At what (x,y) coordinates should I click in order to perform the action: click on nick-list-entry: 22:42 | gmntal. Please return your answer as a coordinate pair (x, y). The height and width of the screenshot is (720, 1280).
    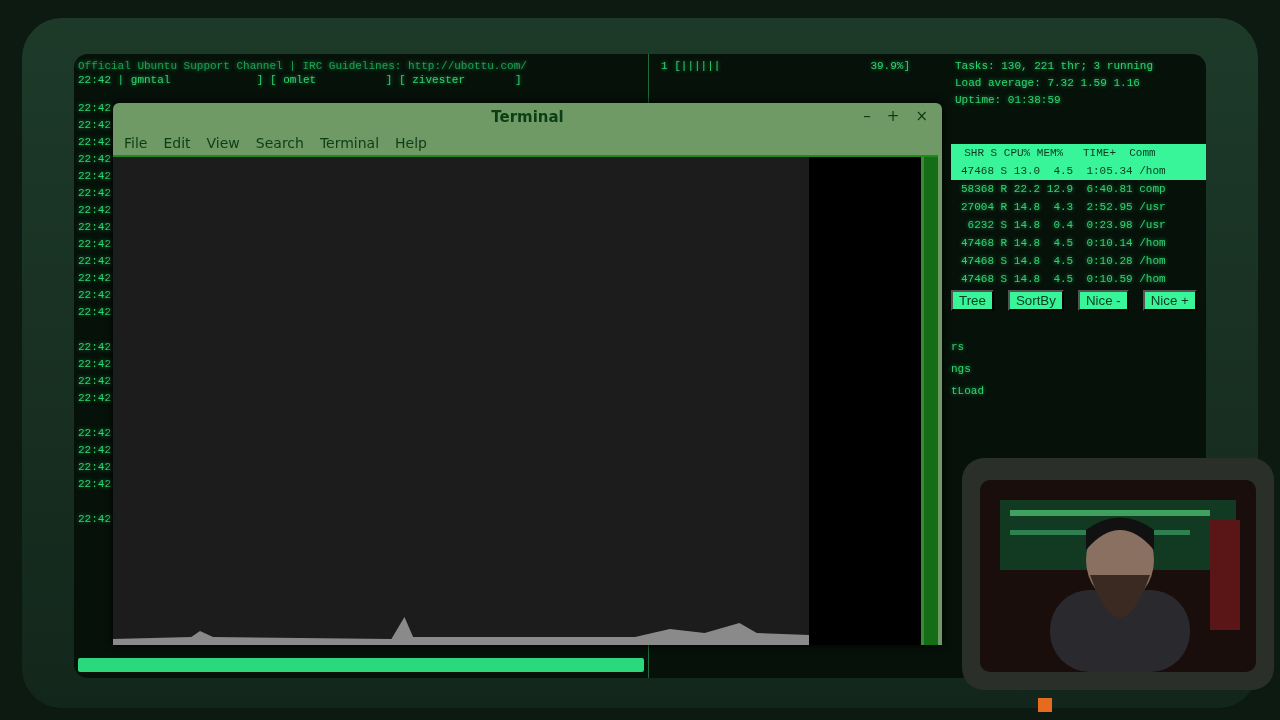
    Looking at the image, I should click on (125, 80).